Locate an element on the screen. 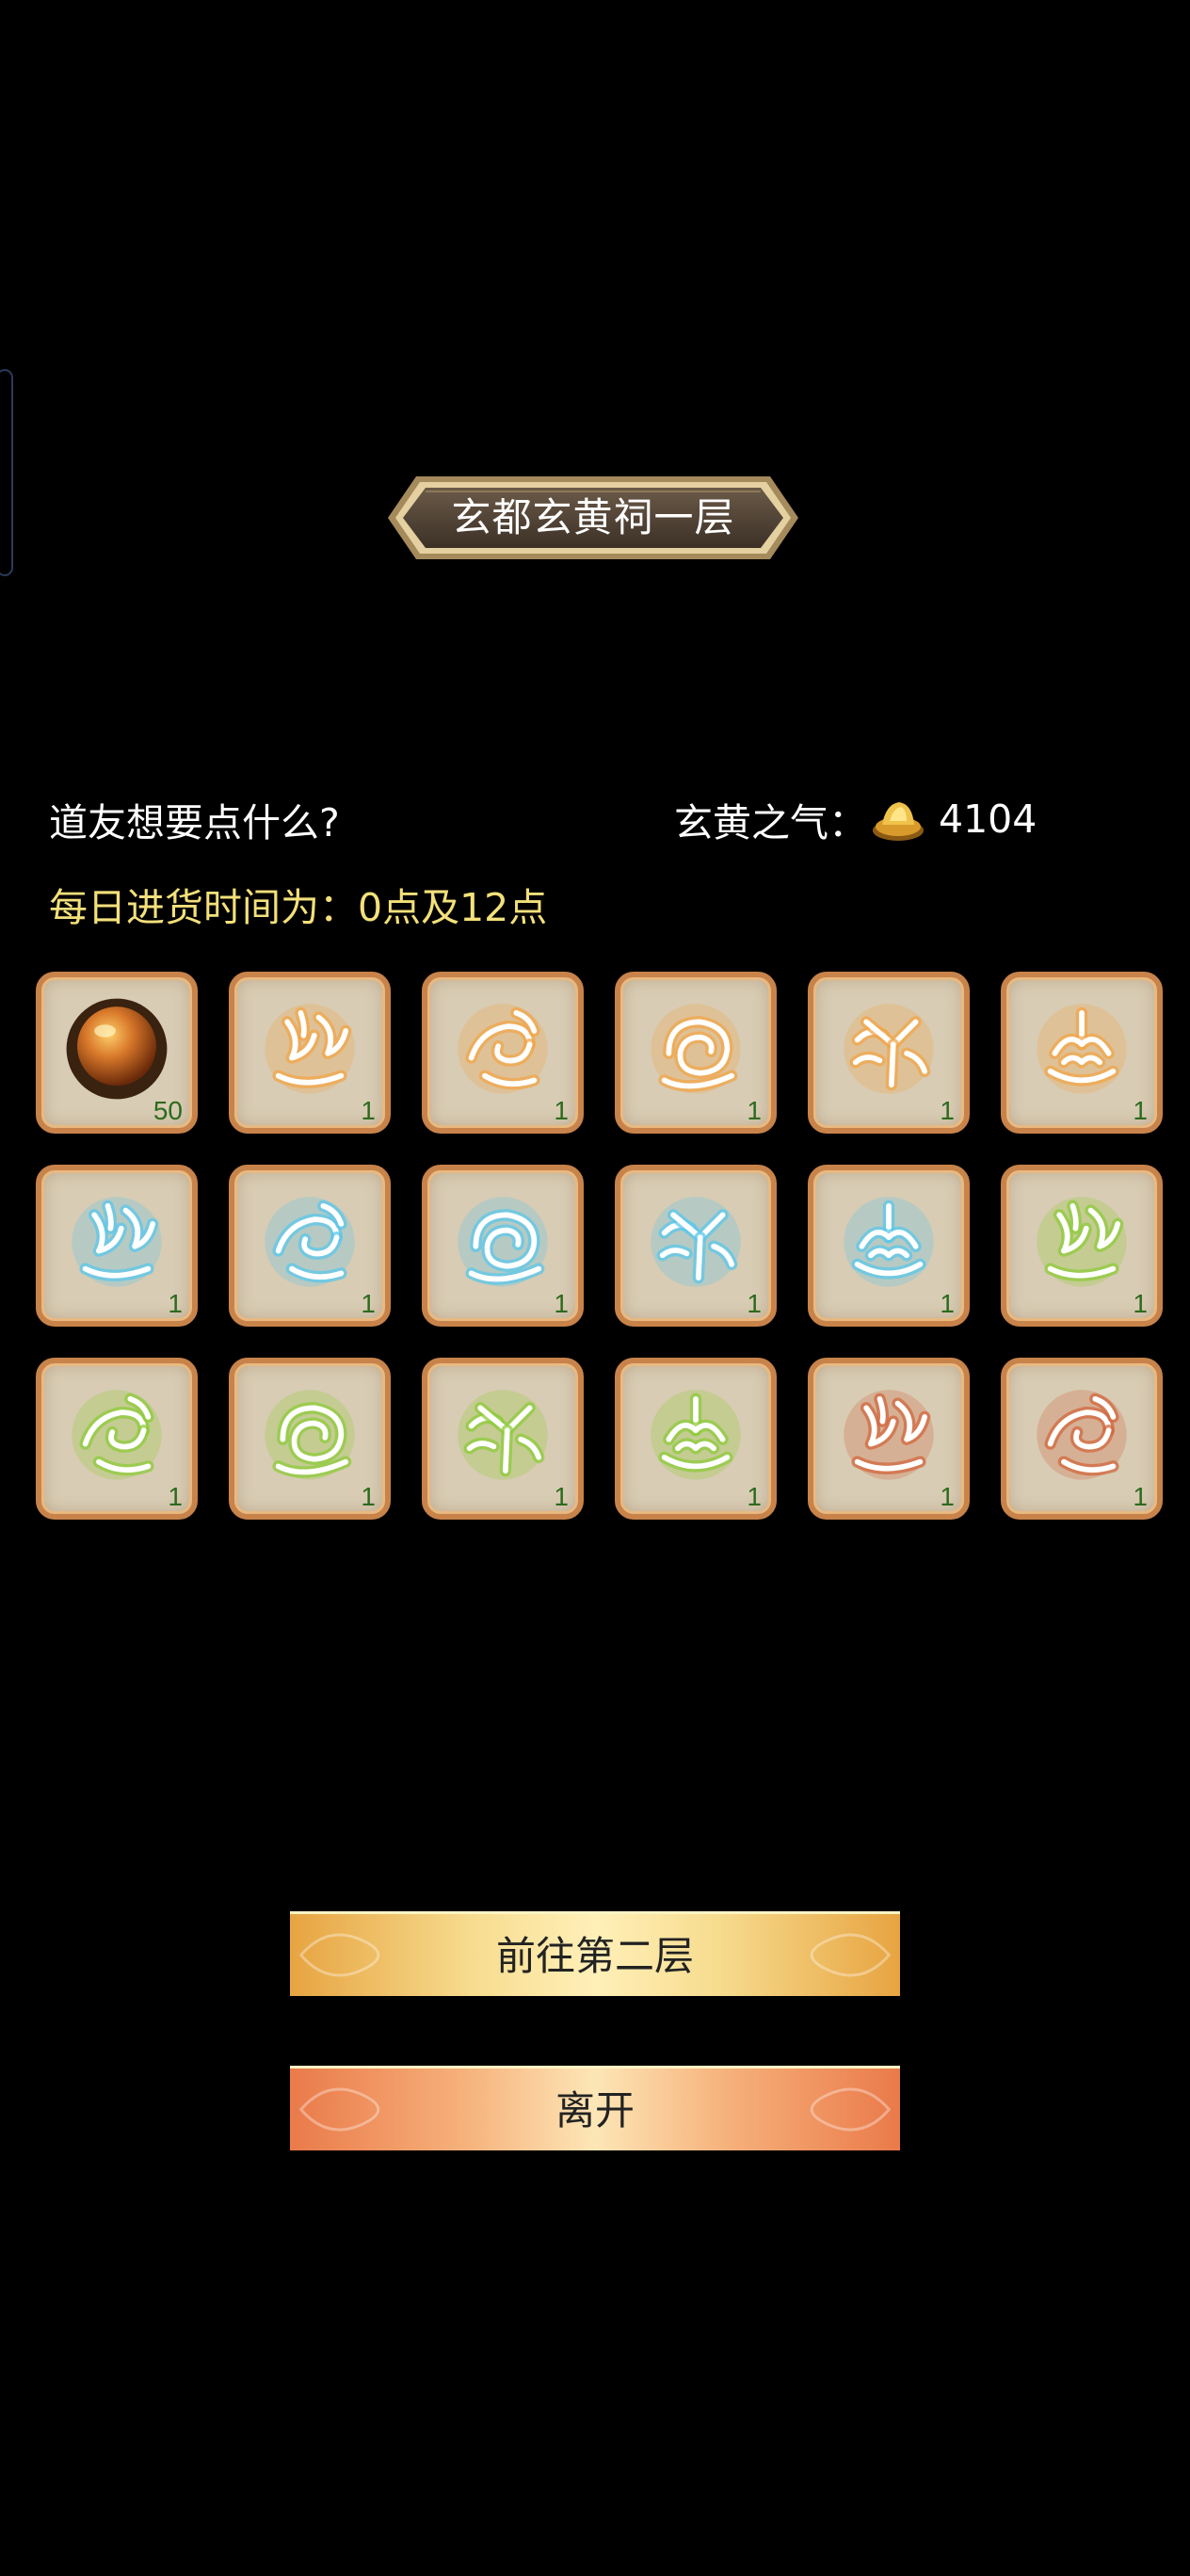 Image resolution: width=1190 pixels, height=2576 pixels. leave-button: 离开 is located at coordinates (595, 2108).